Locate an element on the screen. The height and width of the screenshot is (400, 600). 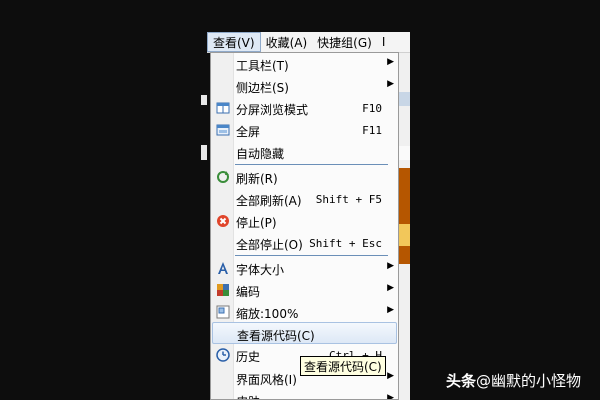
menu-item-stop-all: 全部停止(O) Shift + Esc is located at coordinates (304, 243).